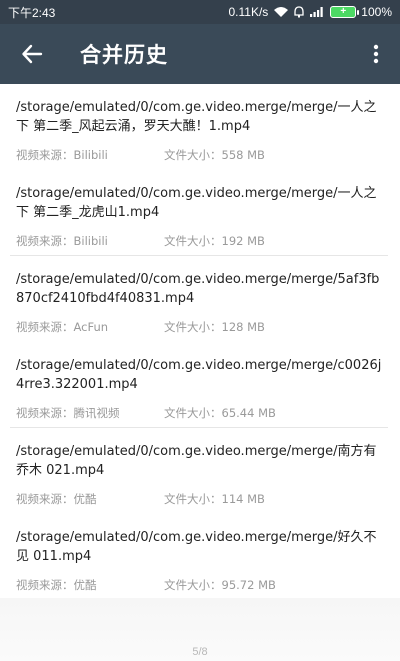 This screenshot has height=661, width=400. I want to click on file-meta: 视频来源：Bilibili 文件大小：558 MB, so click(200, 155).